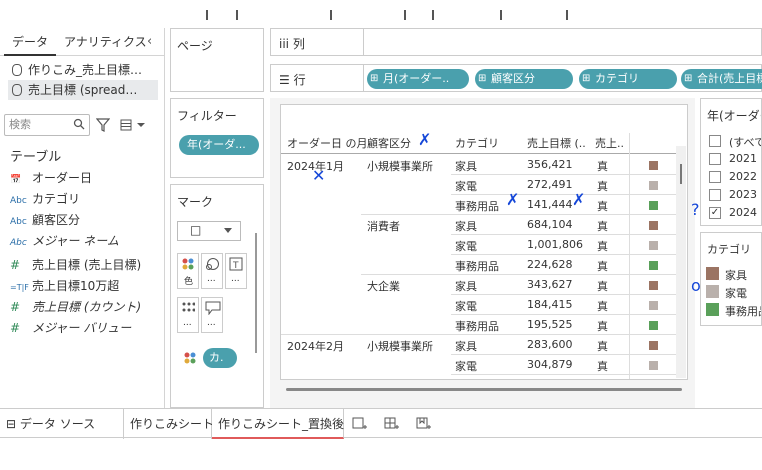  Describe the element at coordinates (628, 79) in the screenshot. I see `rows-pill-category: カテゴリ` at that location.